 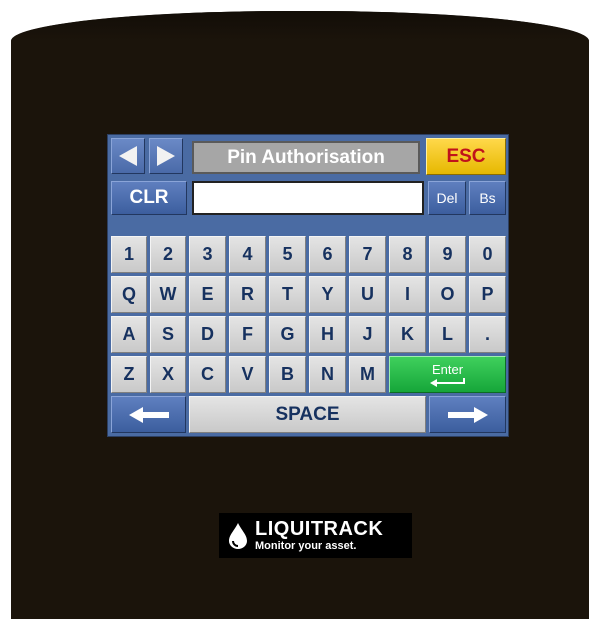 I want to click on next-arrow-button, so click(x=166, y=156).